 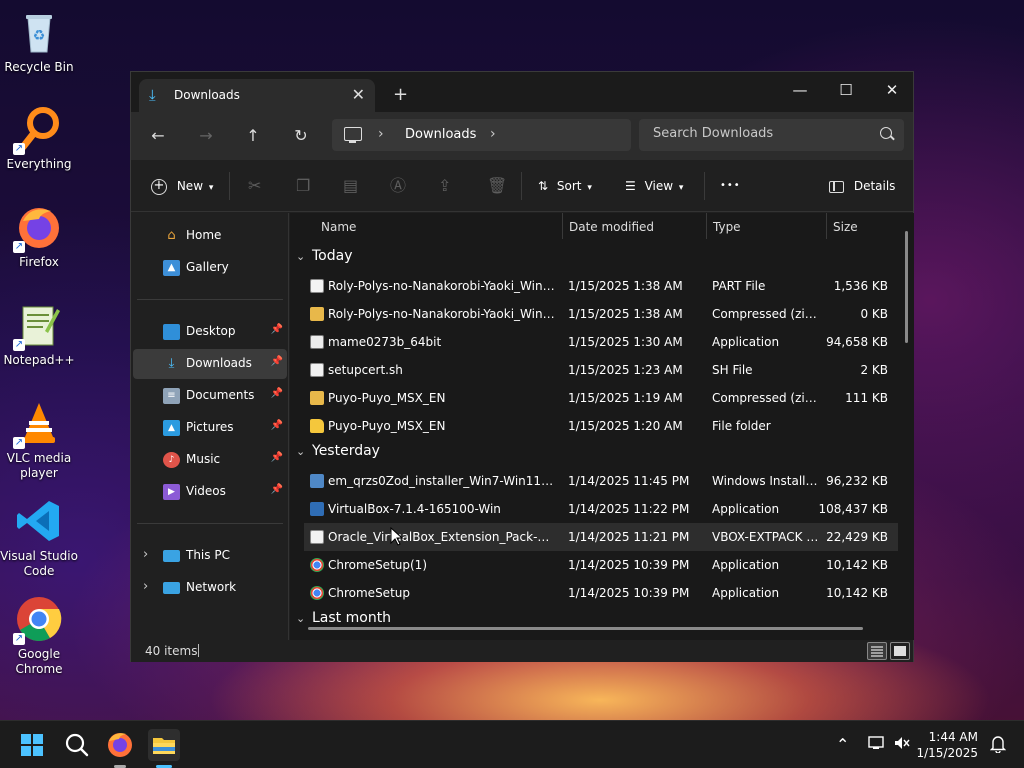 I want to click on everything-search-icon: ↗, so click(x=38, y=130).